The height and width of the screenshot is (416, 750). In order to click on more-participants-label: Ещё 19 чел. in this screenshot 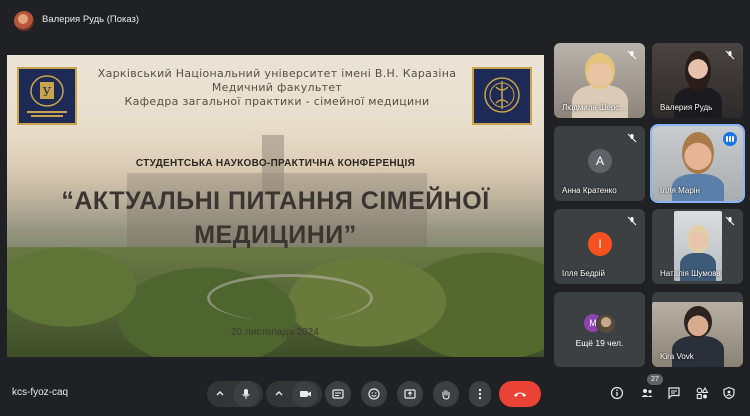, I will do `click(599, 343)`.